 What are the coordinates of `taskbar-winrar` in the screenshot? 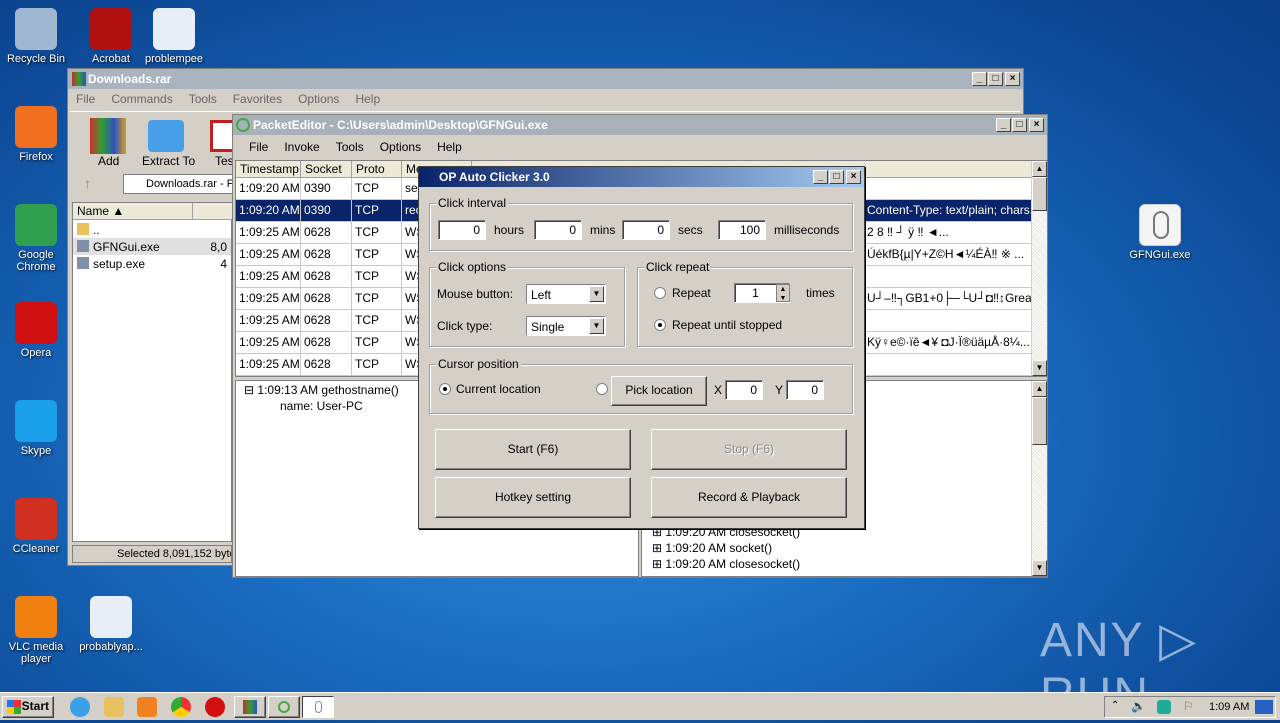 It's located at (250, 707).